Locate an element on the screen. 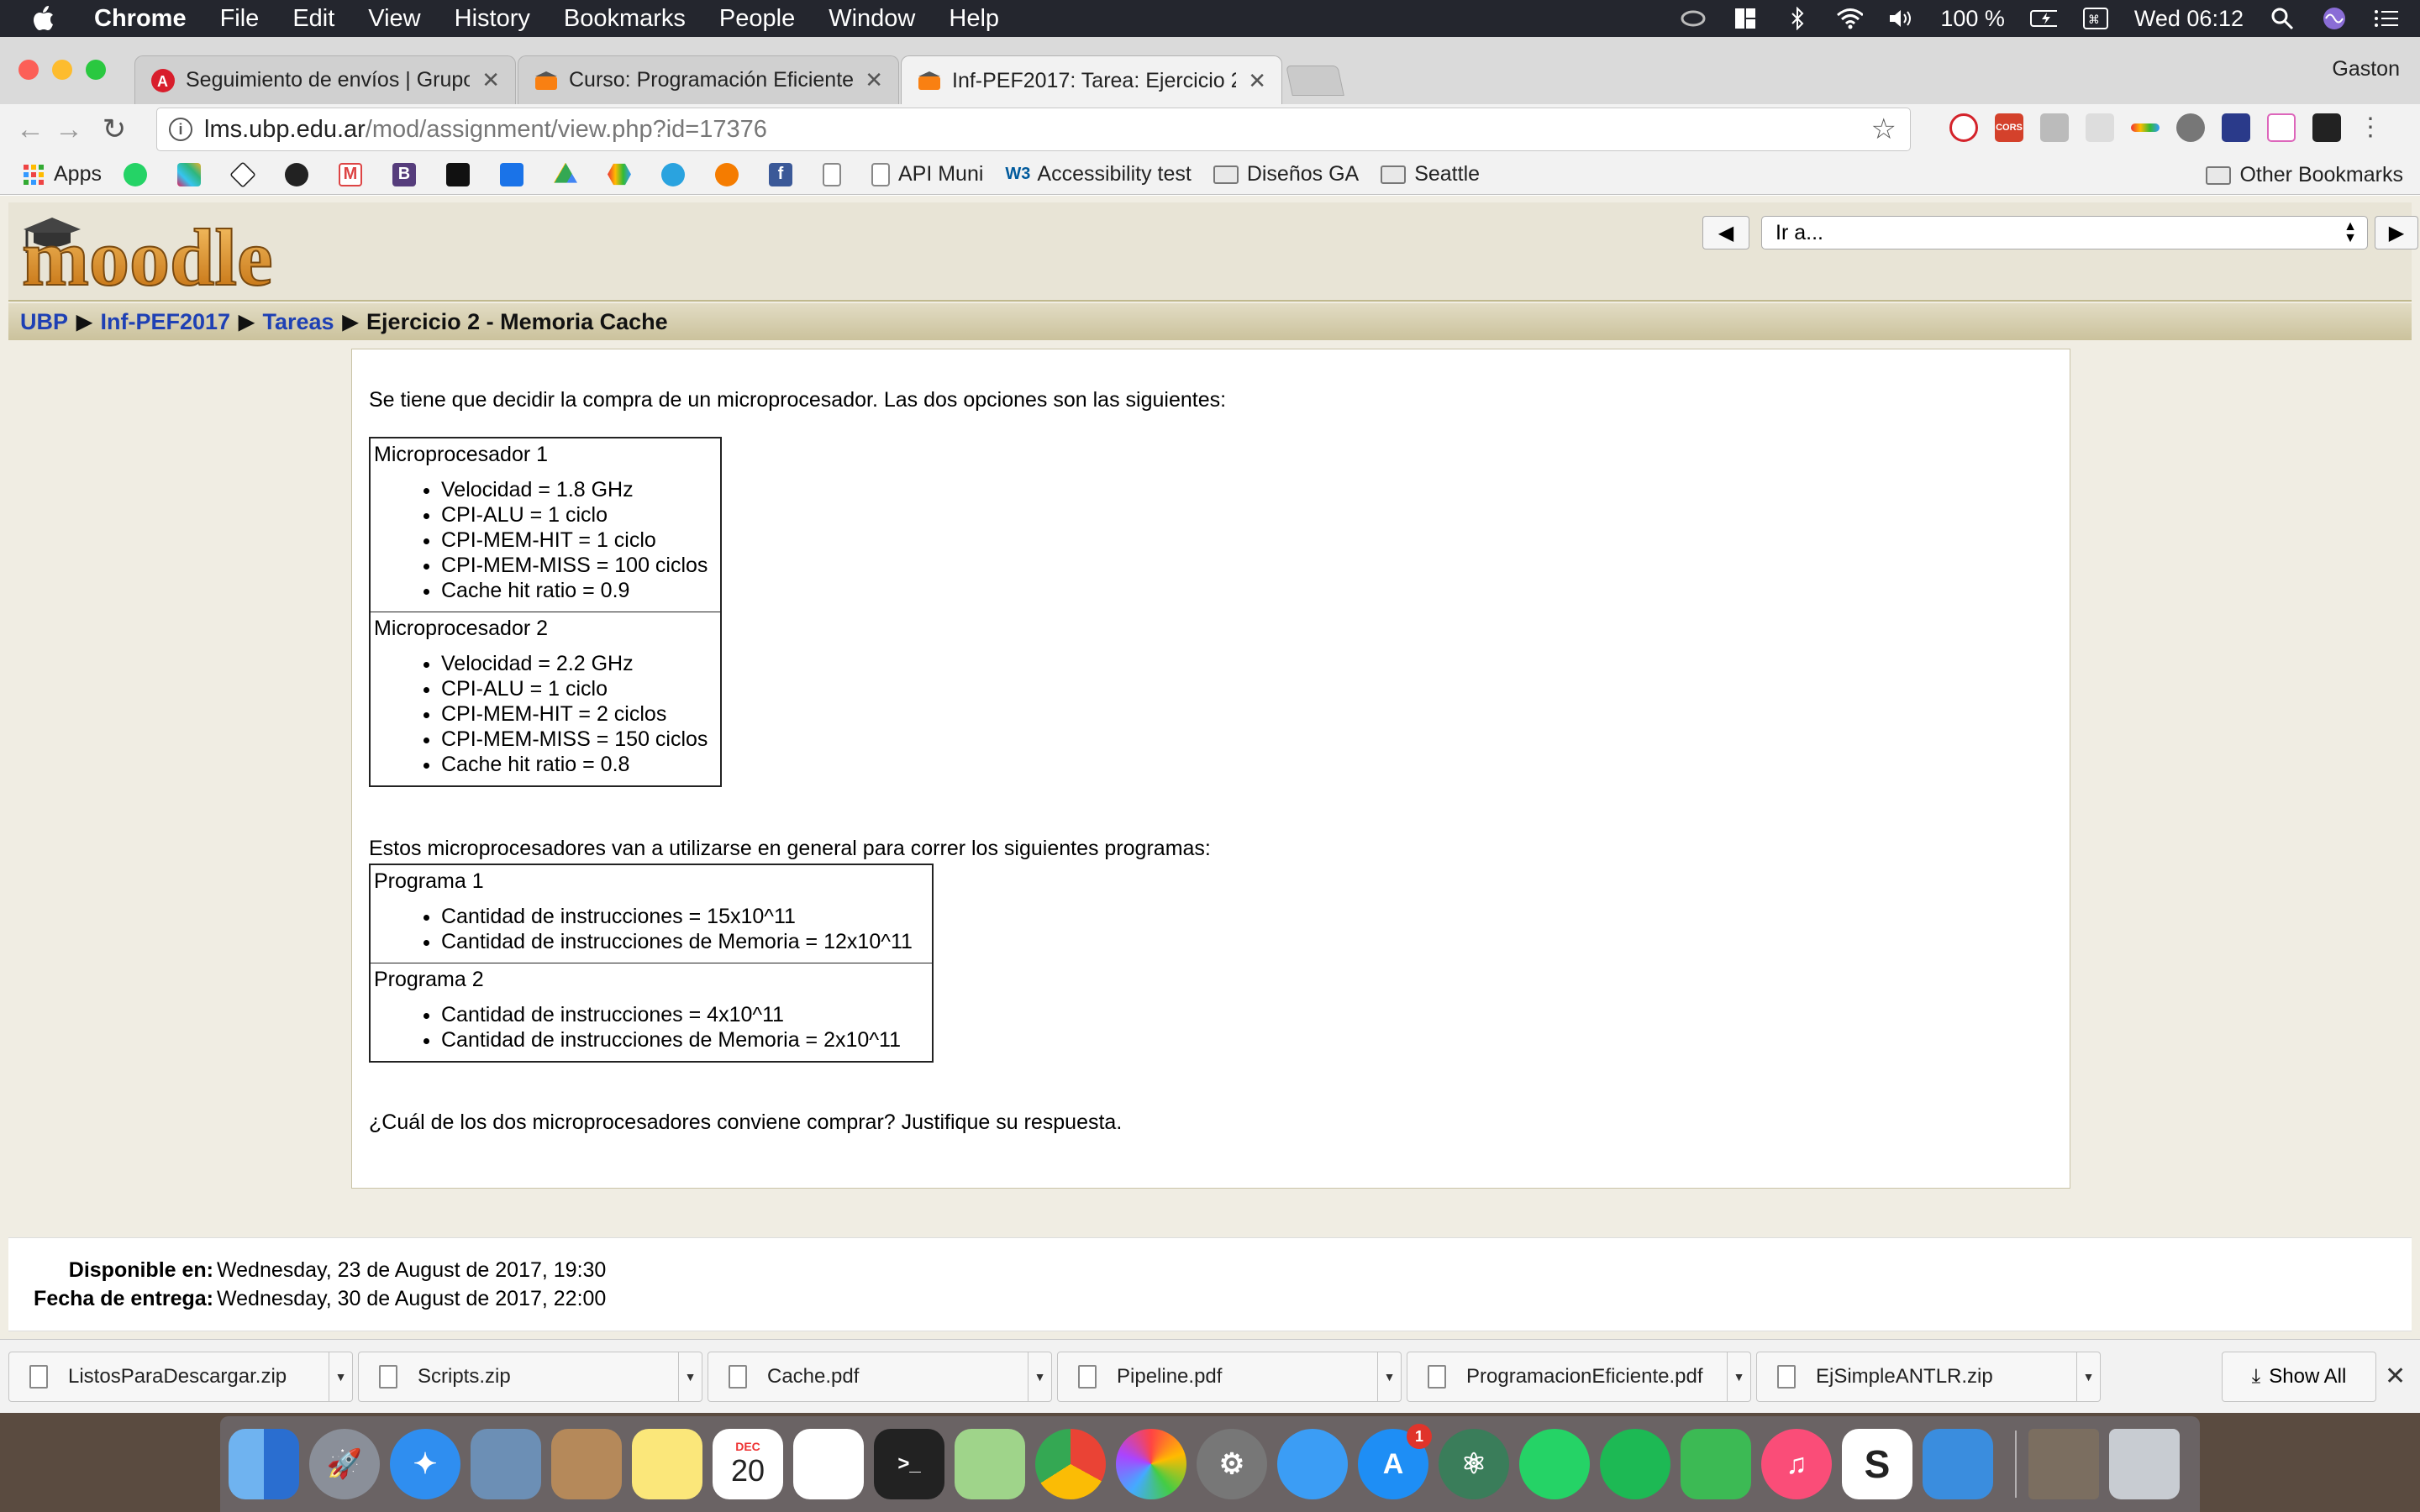 This screenshot has width=2420, height=1512. menu-help: Help is located at coordinates (974, 19).